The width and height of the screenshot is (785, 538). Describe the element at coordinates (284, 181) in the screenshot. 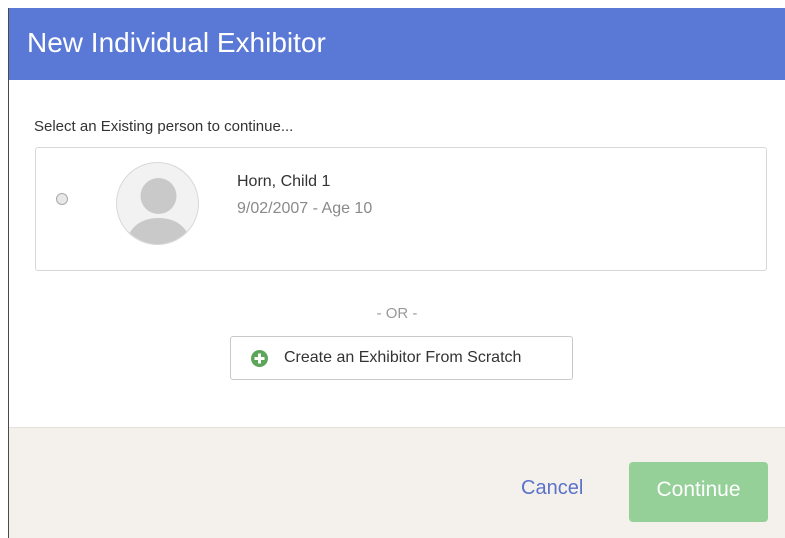

I see `person-name: Horn, Child 1` at that location.